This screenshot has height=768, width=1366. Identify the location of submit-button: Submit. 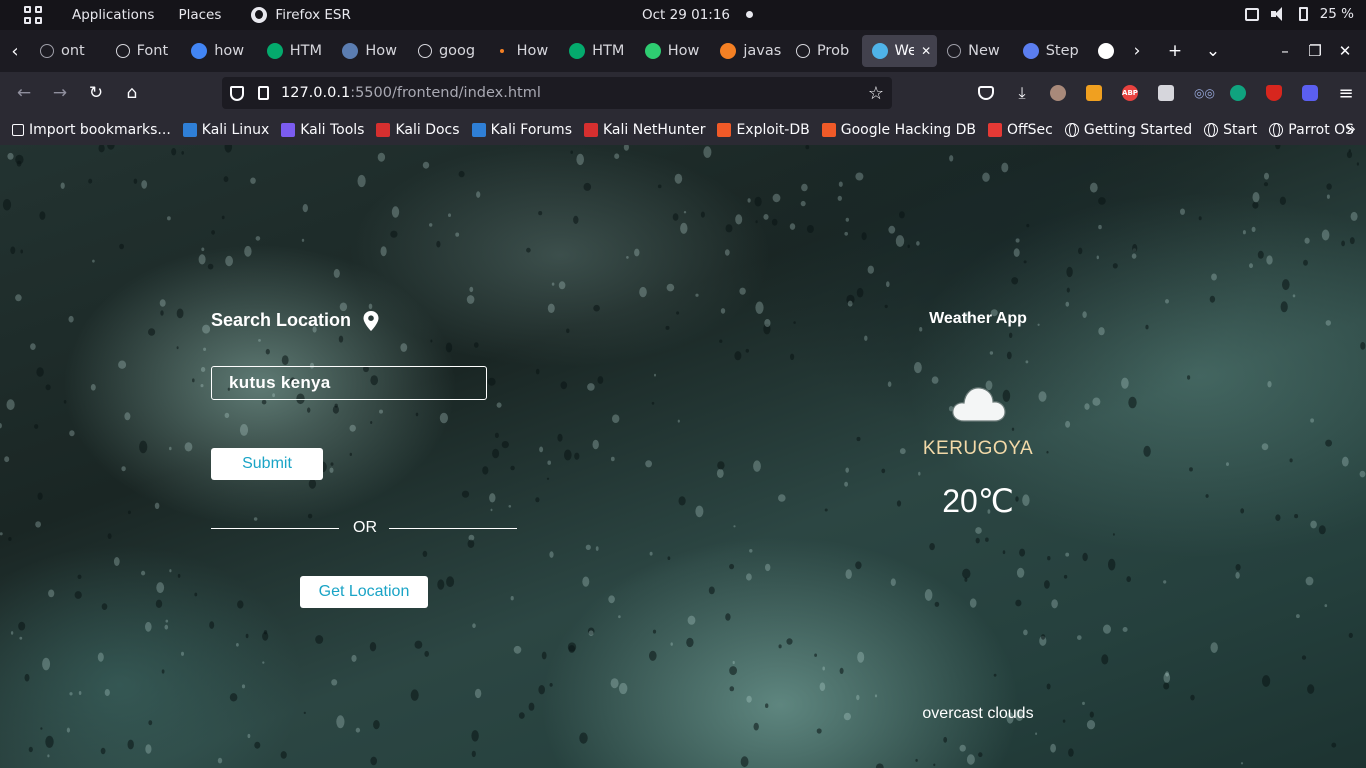
(267, 464).